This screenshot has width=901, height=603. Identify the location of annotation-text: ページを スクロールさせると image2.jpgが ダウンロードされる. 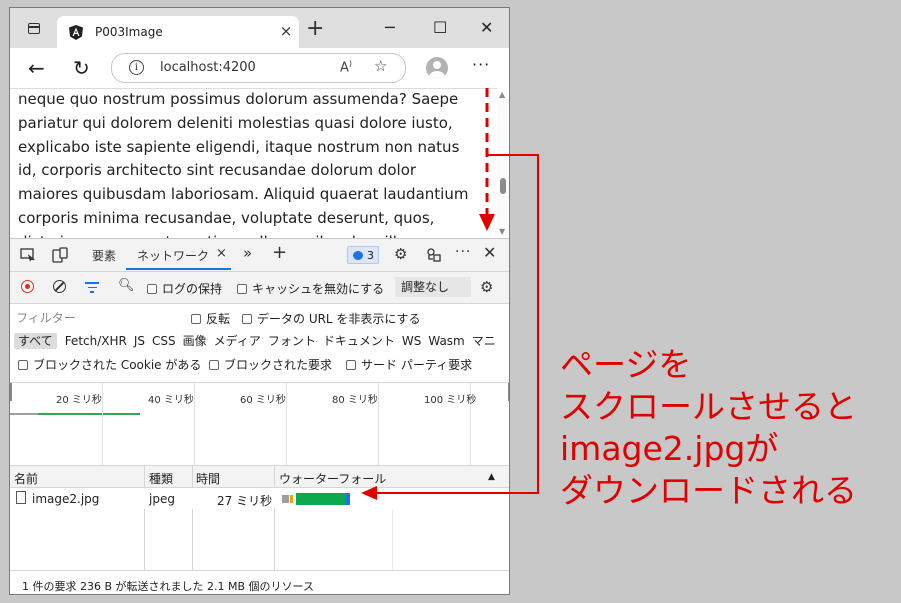
(708, 428).